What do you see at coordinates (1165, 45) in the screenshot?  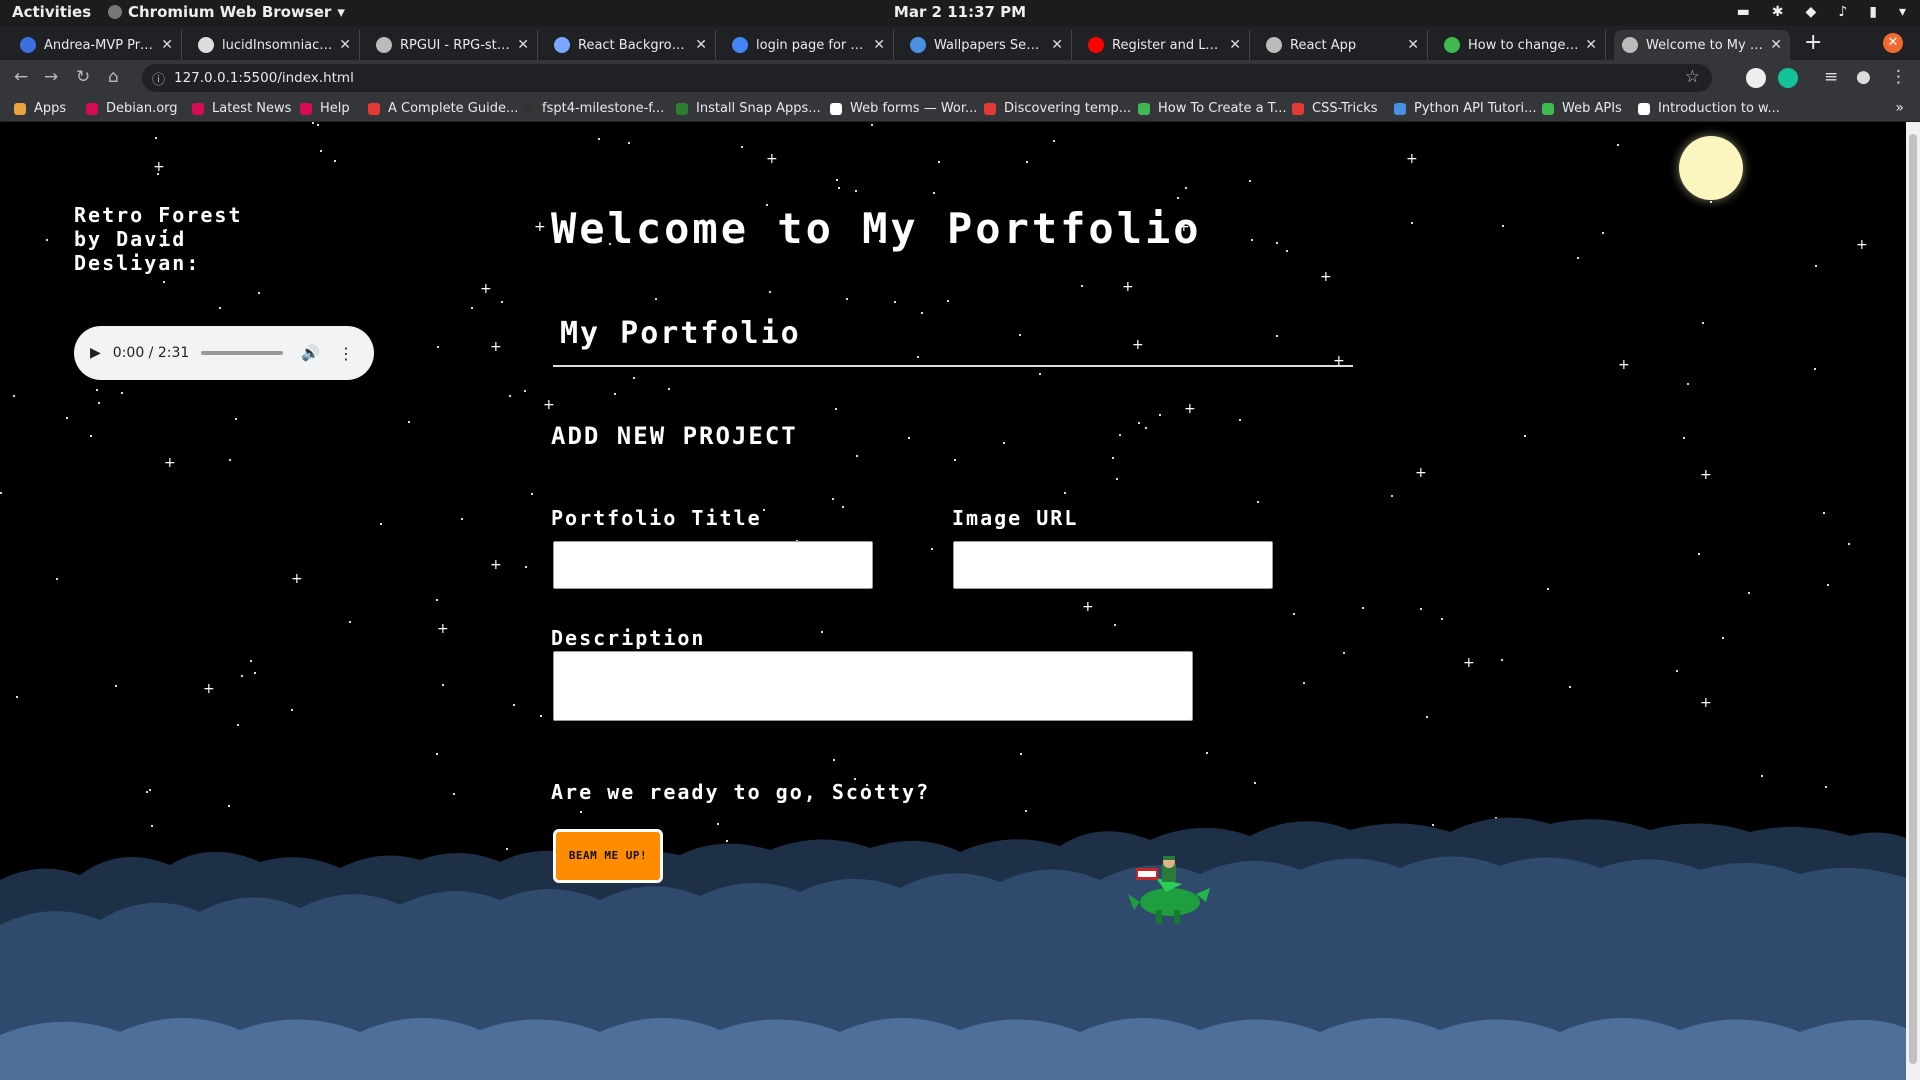 I see `tab-7: Register and Login ✕` at bounding box center [1165, 45].